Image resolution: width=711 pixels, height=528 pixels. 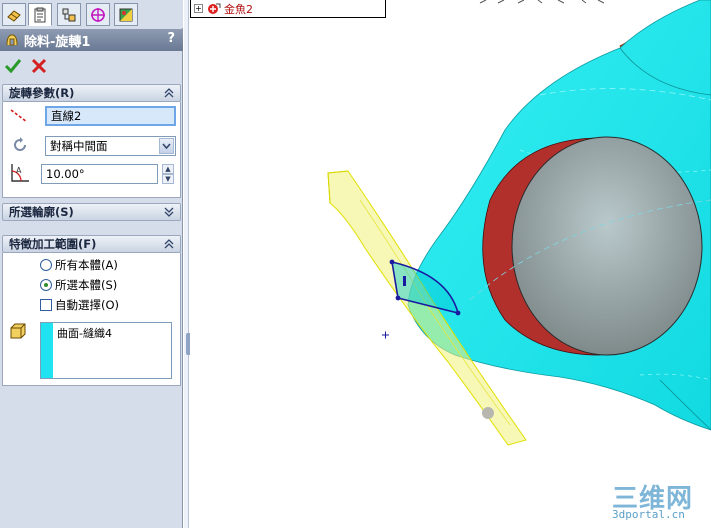 I want to click on angle-icon: A, so click(x=20, y=173).